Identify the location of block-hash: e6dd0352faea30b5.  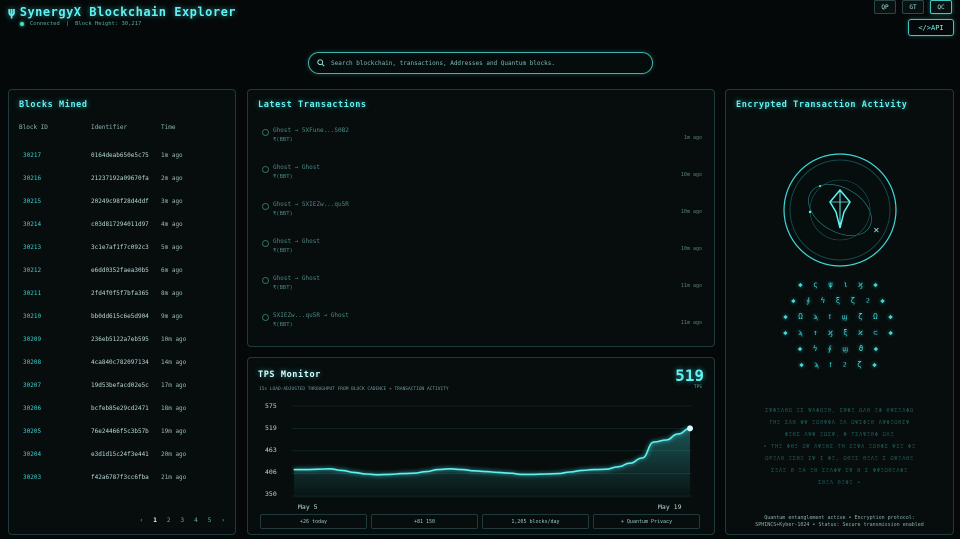
(120, 270).